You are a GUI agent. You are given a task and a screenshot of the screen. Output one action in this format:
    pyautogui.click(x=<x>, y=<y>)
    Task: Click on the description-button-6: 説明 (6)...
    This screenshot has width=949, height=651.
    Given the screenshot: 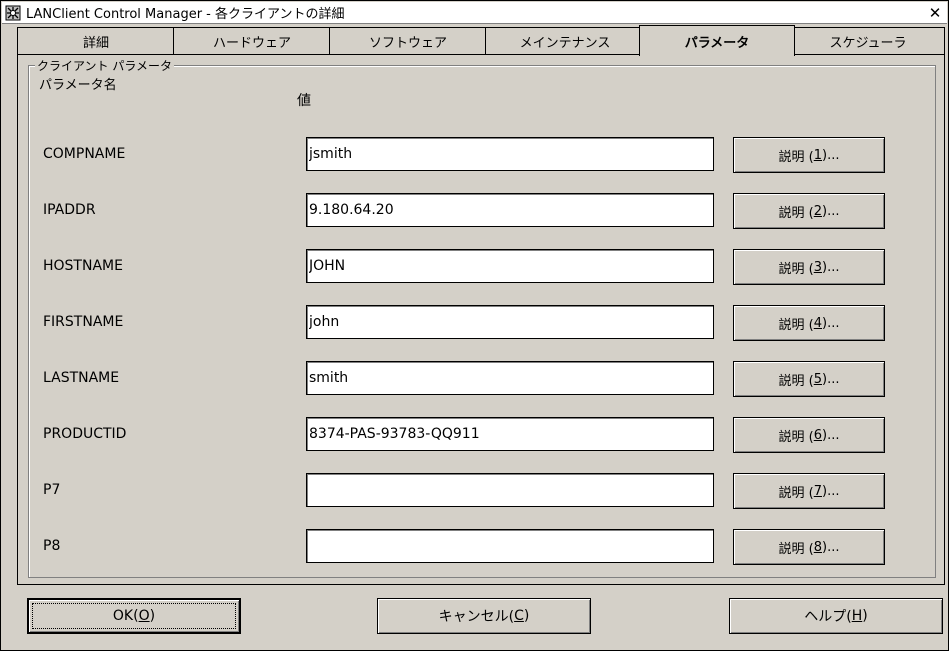 What is the action you would take?
    pyautogui.click(x=809, y=435)
    